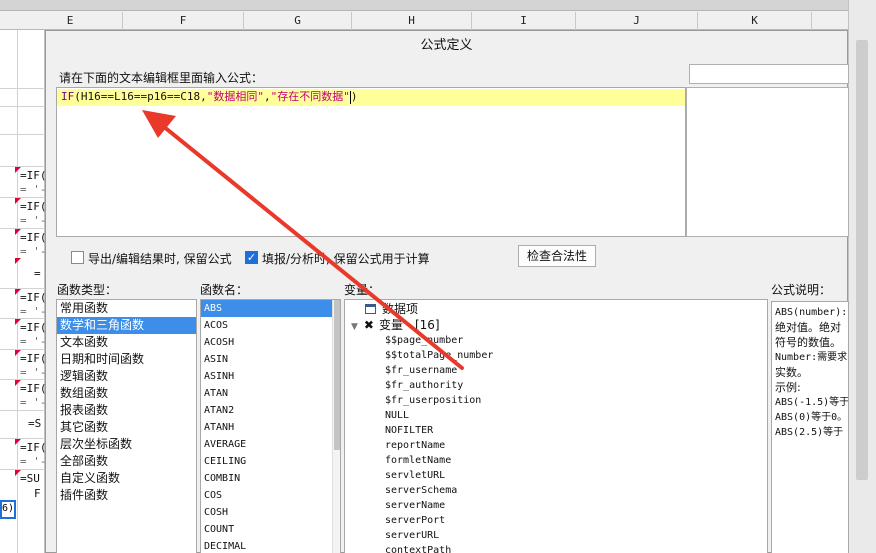 This screenshot has width=876, height=553. I want to click on variable-item: serverSchema, so click(556, 490).